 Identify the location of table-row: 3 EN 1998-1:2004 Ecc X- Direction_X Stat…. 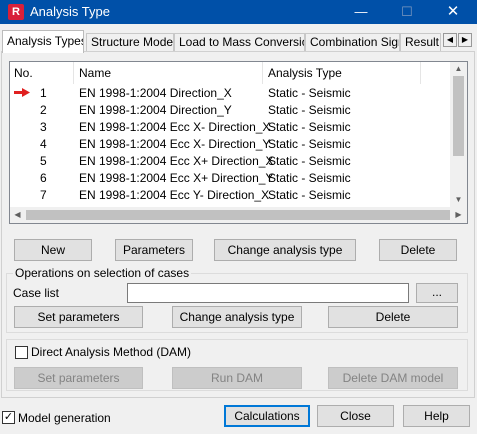
(230, 126).